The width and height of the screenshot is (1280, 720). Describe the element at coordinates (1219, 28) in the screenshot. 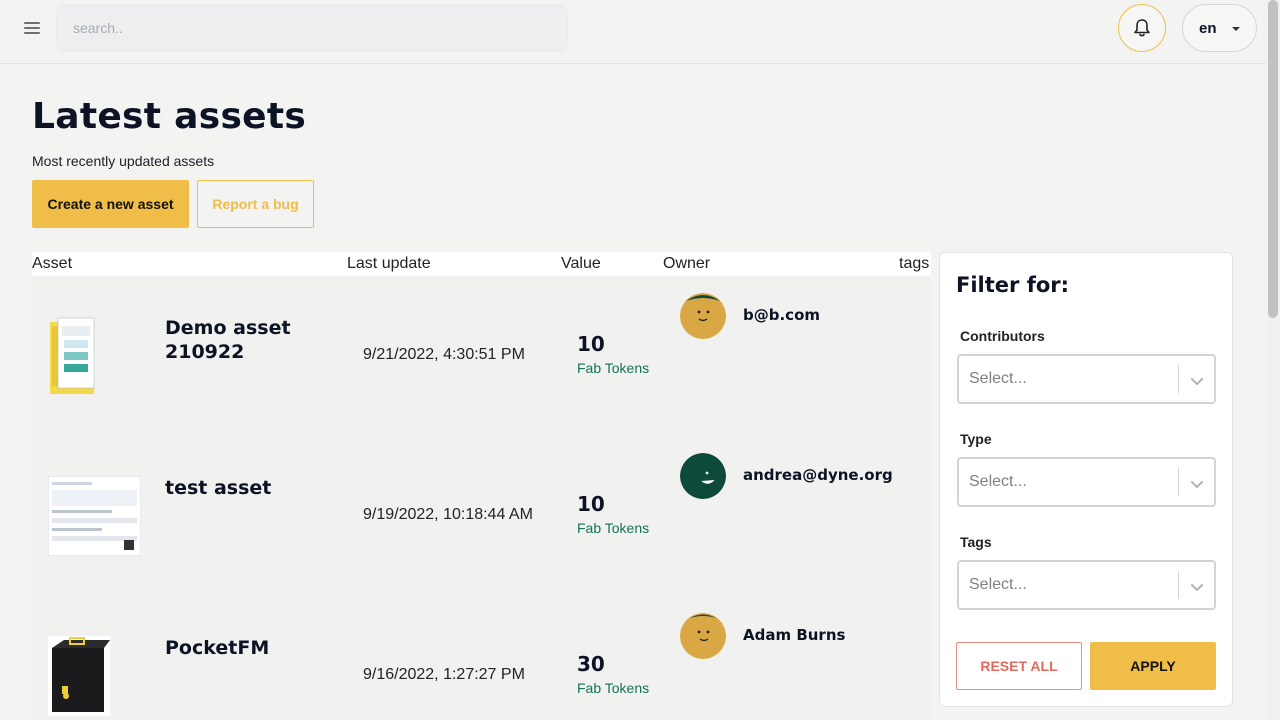

I see `language-select: en` at that location.